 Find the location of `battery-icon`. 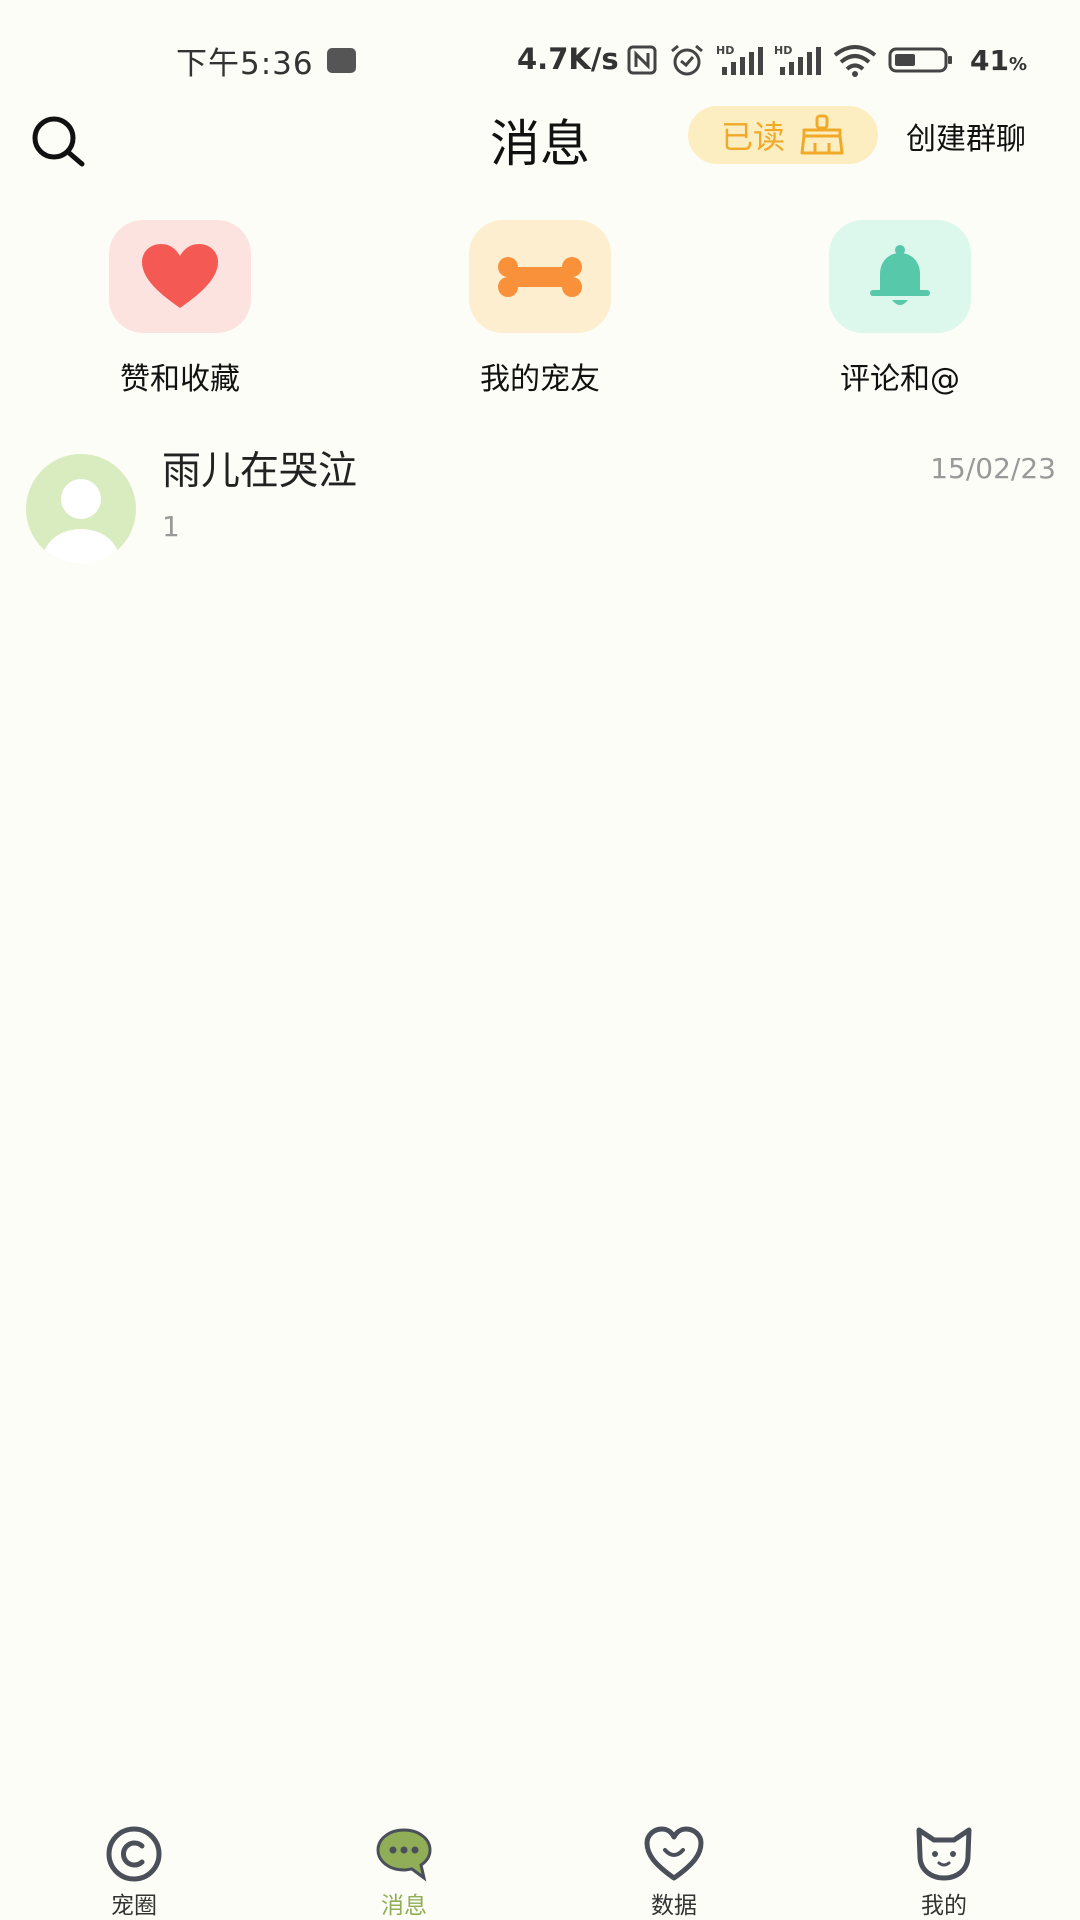

battery-icon is located at coordinates (920, 60).